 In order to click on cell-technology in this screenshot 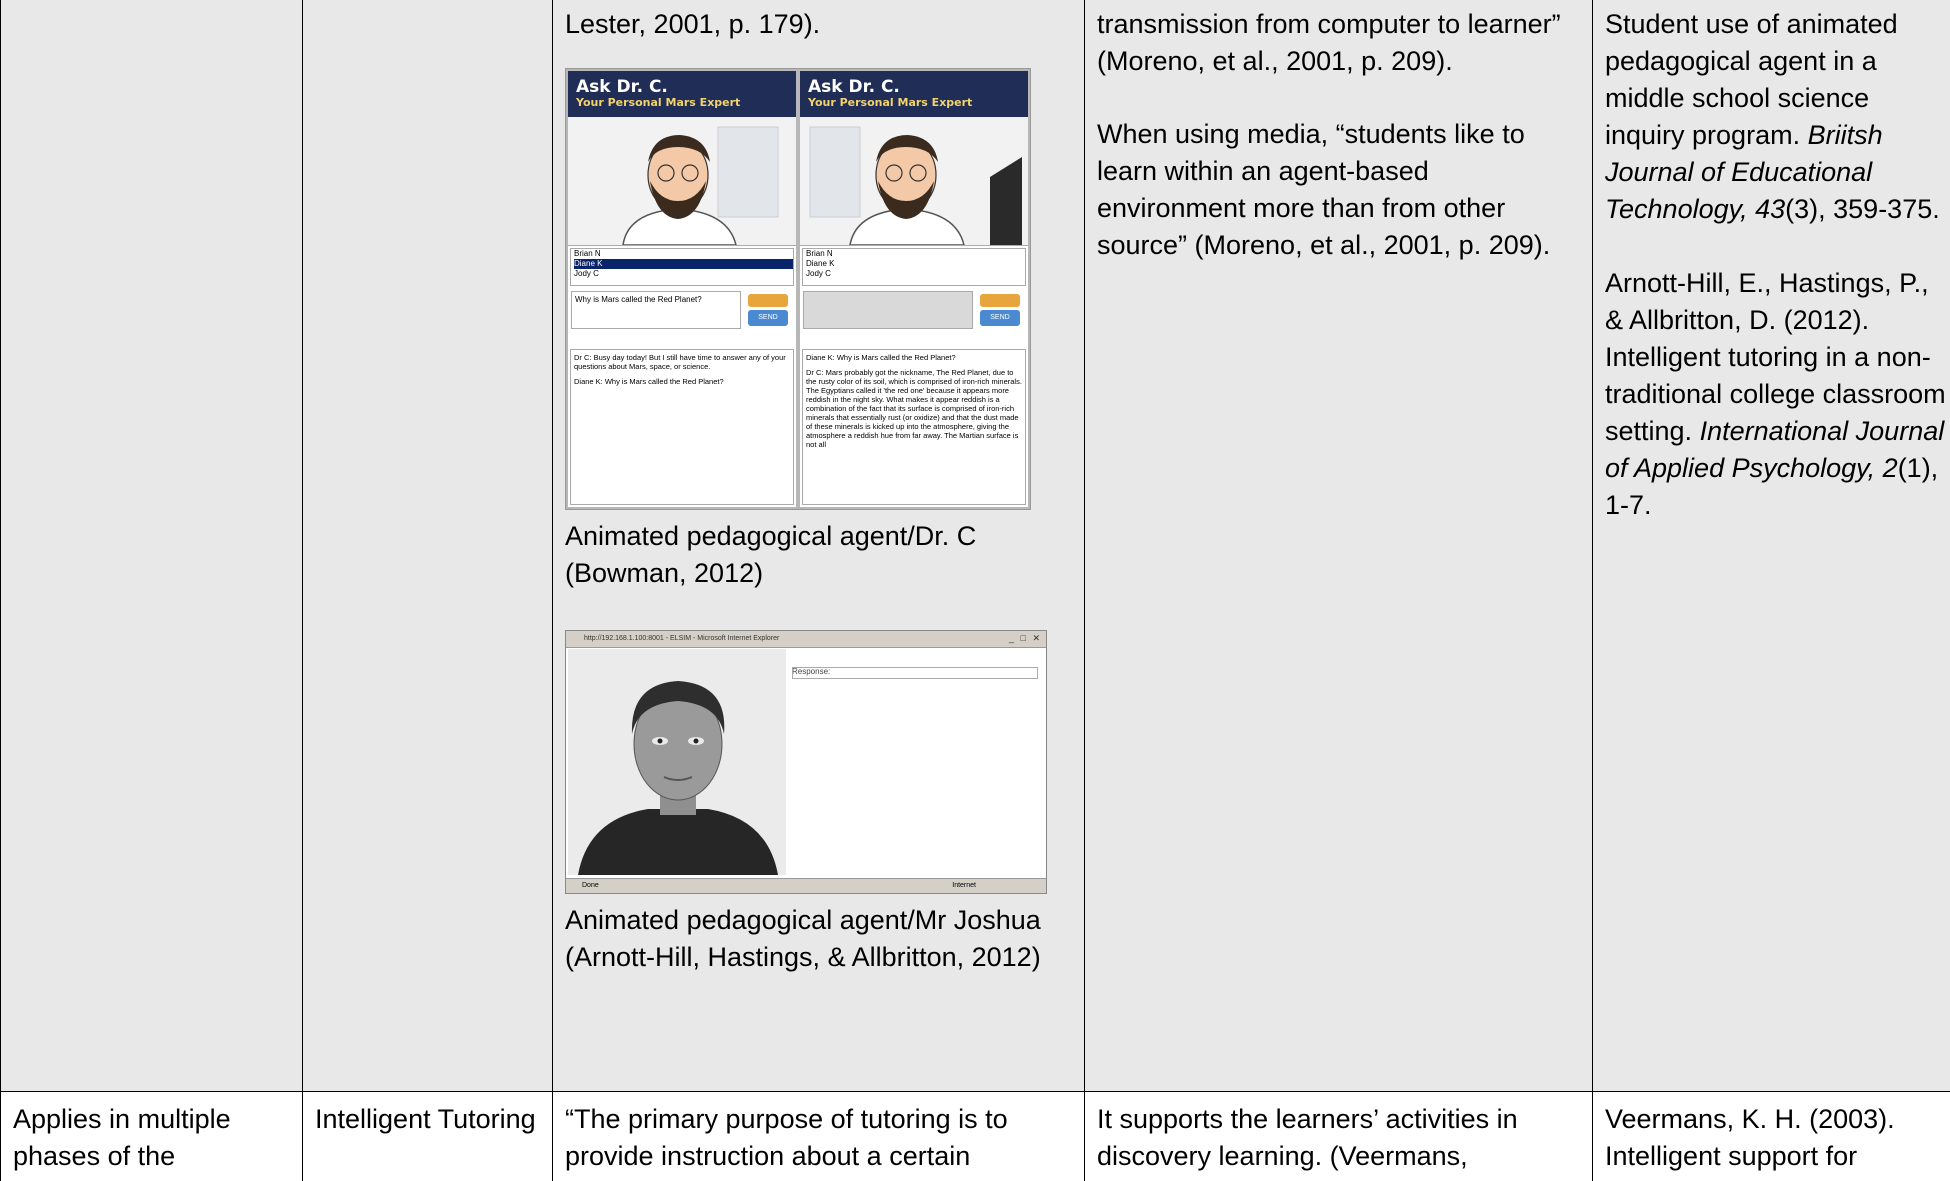, I will do `click(428, 546)`.